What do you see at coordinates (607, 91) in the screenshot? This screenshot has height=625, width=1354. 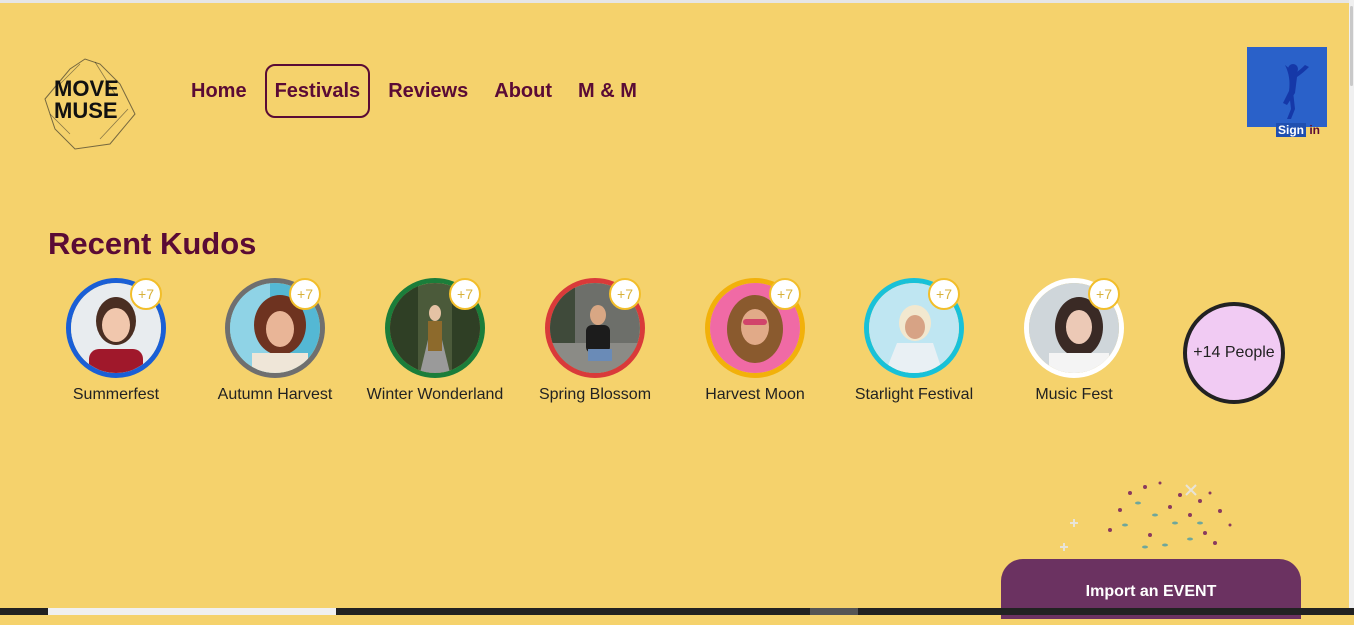 I see `nav-m-and-m: M & M` at bounding box center [607, 91].